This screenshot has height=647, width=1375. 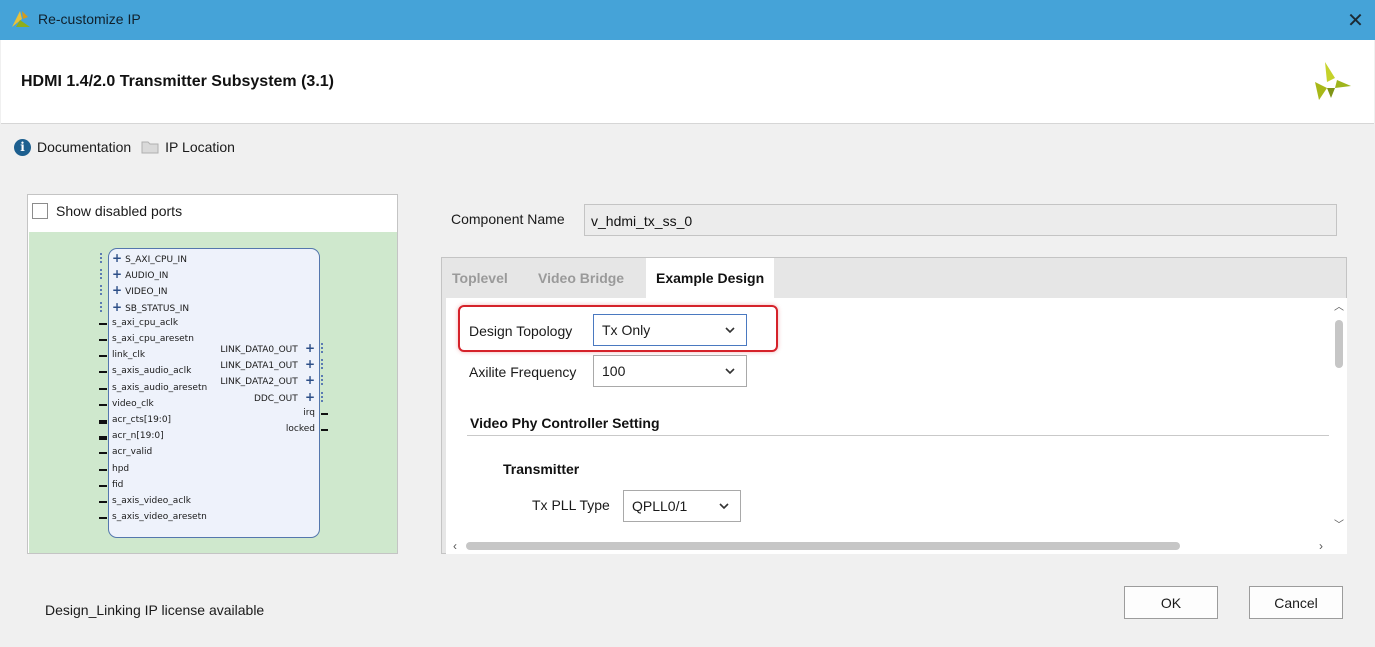 I want to click on tab-toplevel: Toplevel, so click(x=480, y=277).